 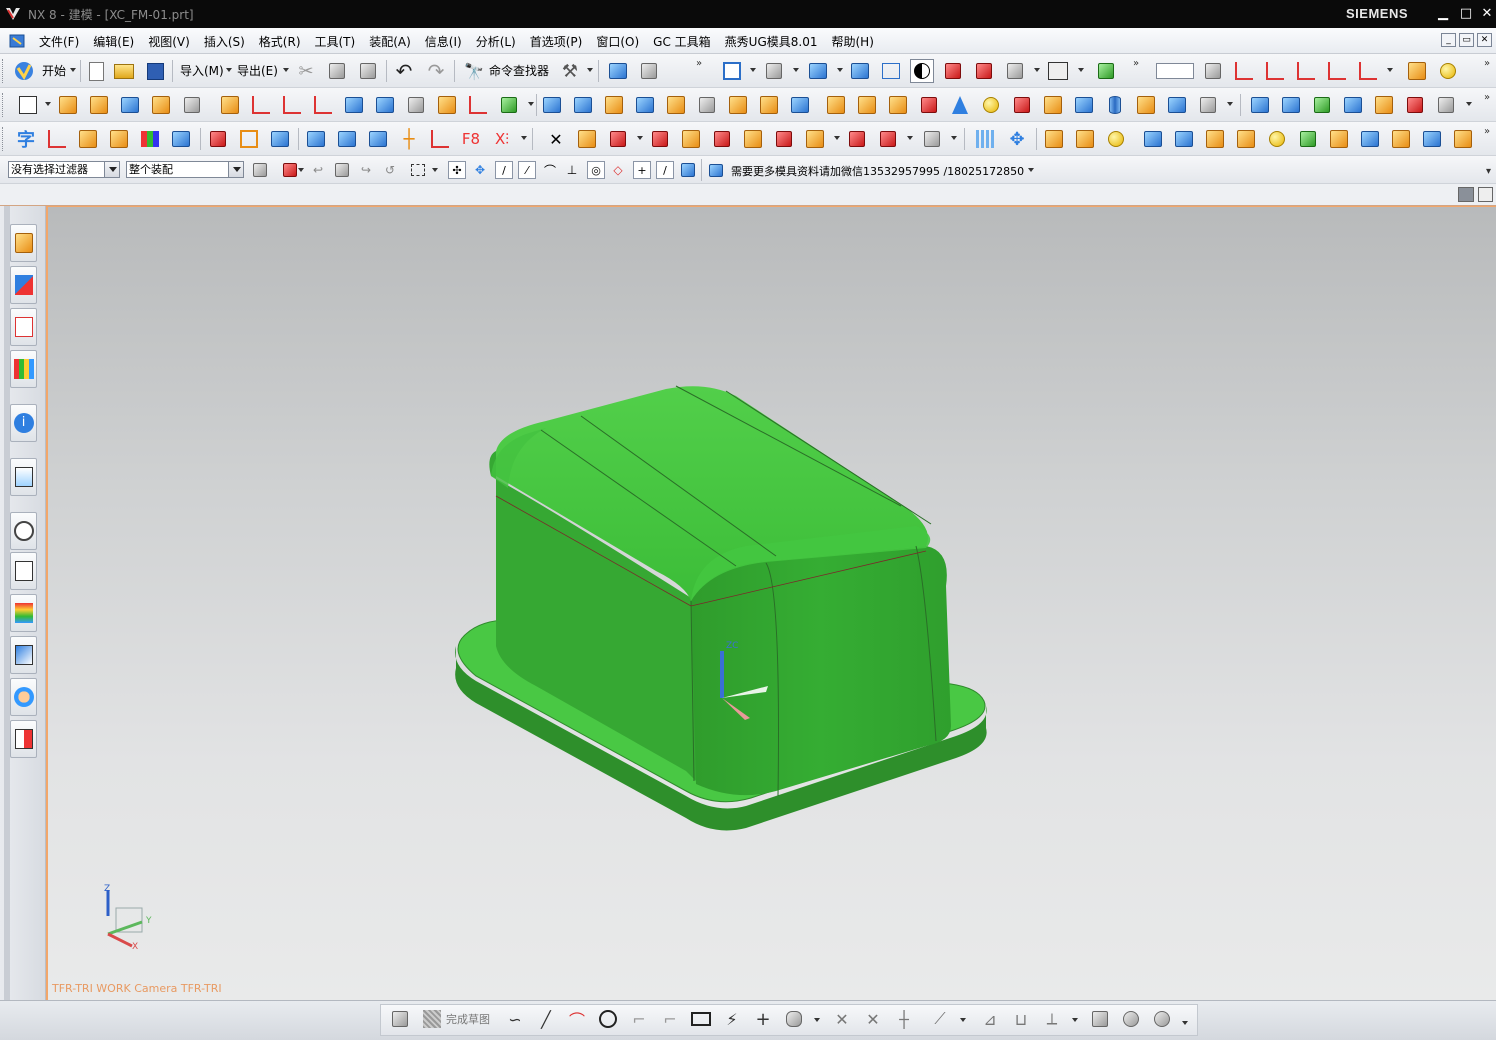 I want to click on extrude-icon, so click(x=68, y=105).